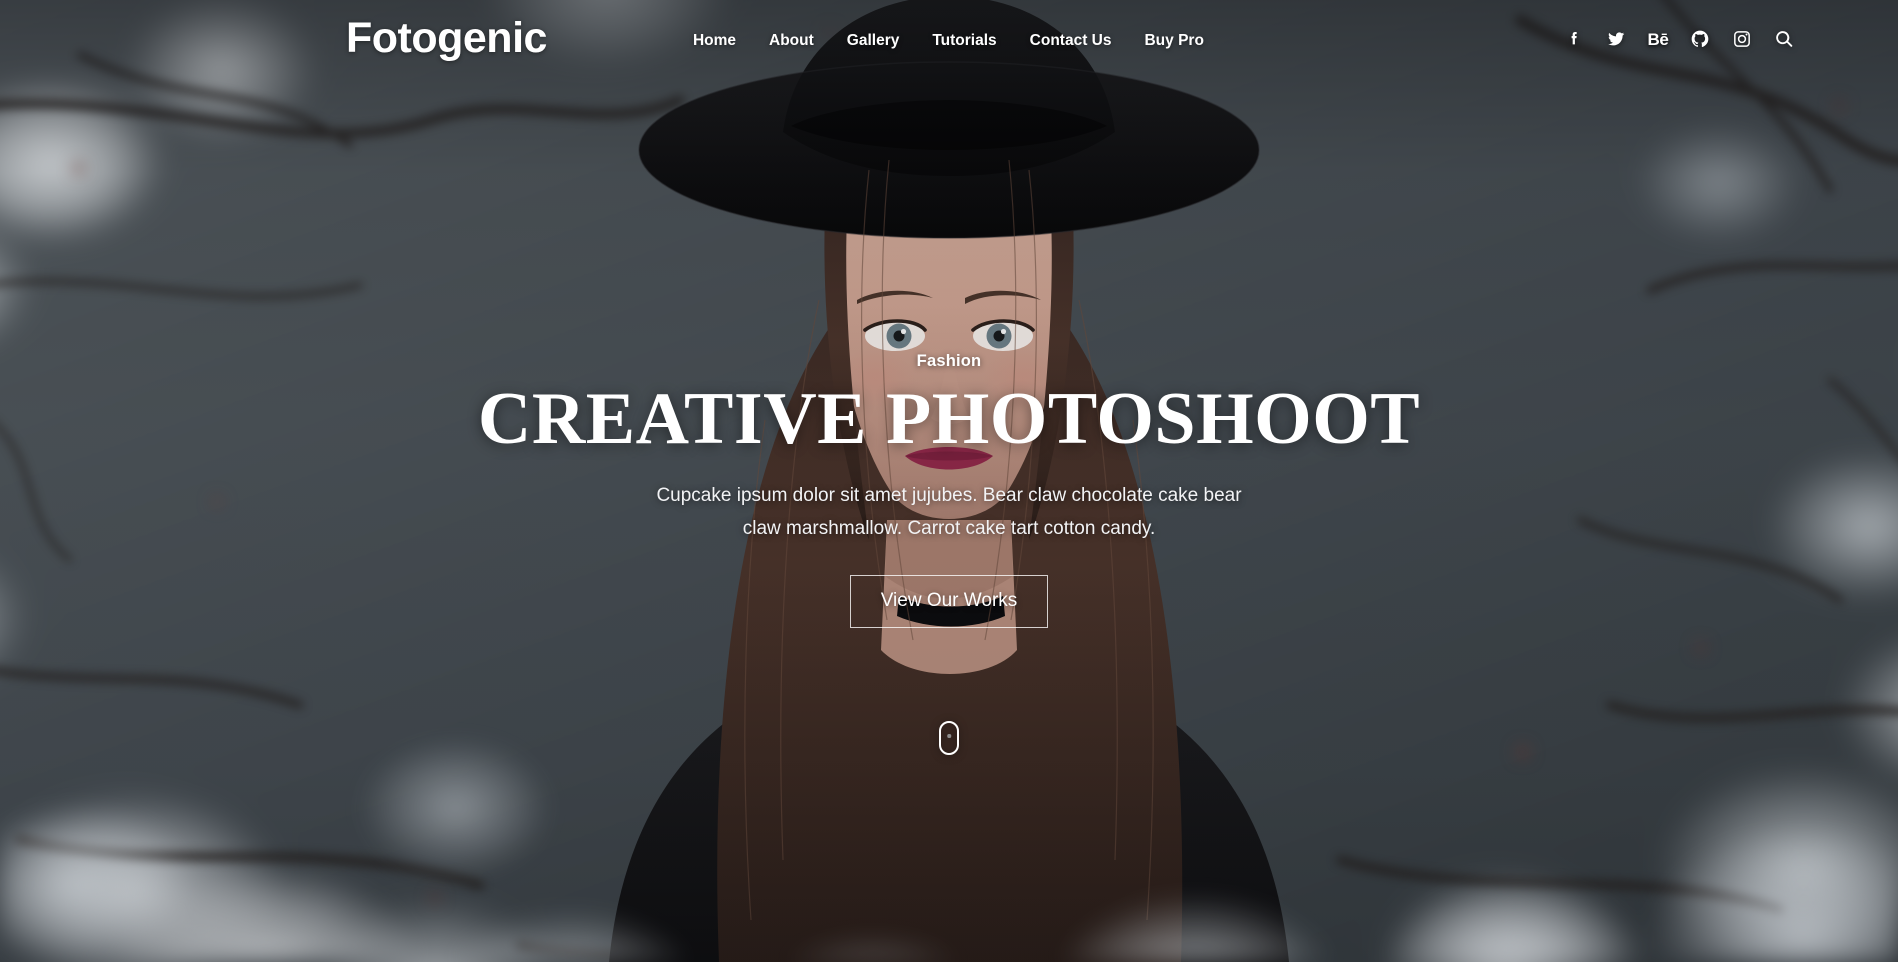 The height and width of the screenshot is (962, 1898). What do you see at coordinates (873, 41) in the screenshot?
I see `nav-link-gallery: Gallery` at bounding box center [873, 41].